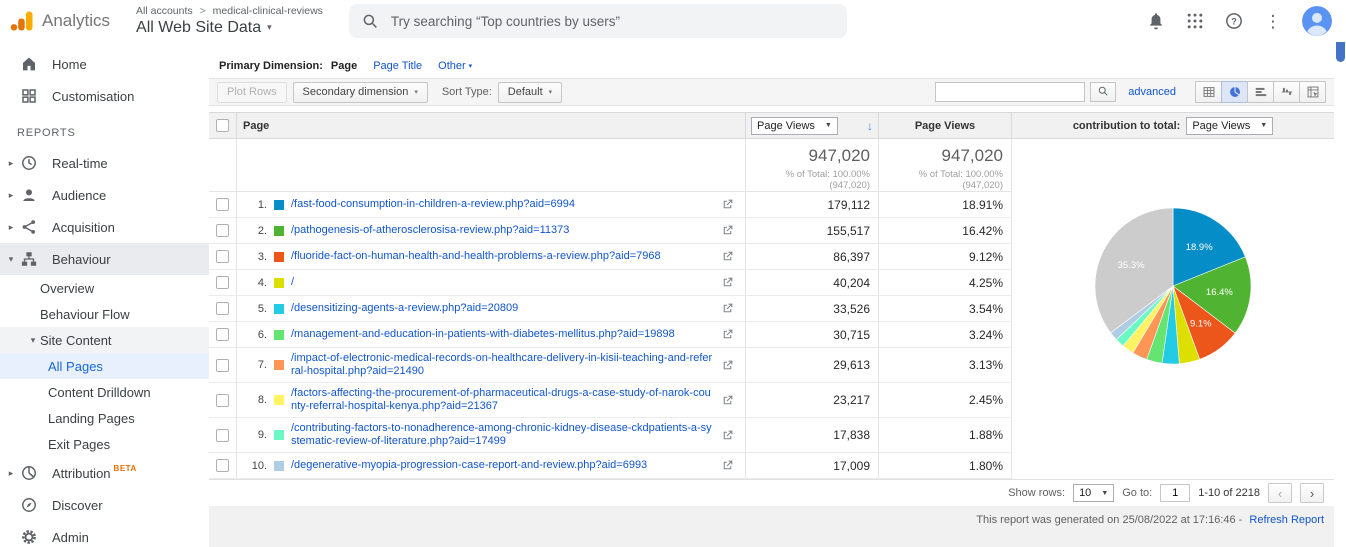  I want to click on pivot-view-icon, so click(1312, 92).